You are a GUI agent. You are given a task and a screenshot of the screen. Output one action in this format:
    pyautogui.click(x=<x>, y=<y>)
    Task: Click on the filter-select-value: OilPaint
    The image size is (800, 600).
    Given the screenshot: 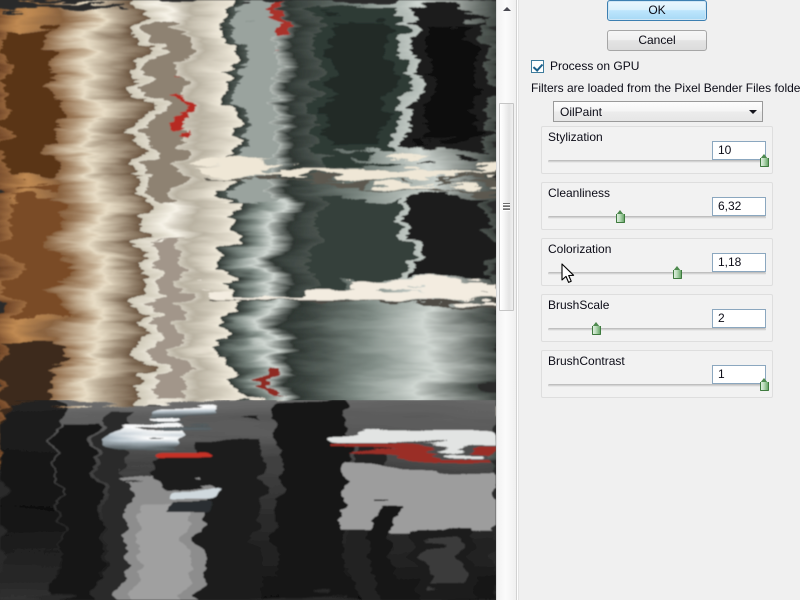 What is the action you would take?
    pyautogui.click(x=581, y=111)
    